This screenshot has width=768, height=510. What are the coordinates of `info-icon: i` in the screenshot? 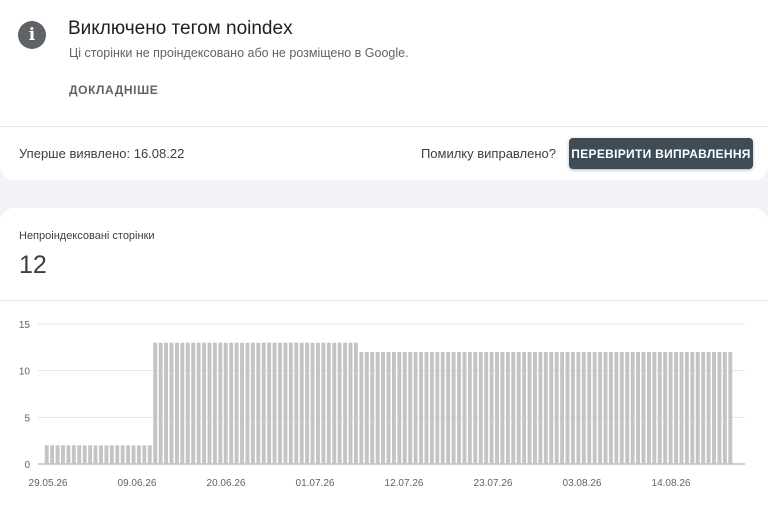 It's located at (32, 35).